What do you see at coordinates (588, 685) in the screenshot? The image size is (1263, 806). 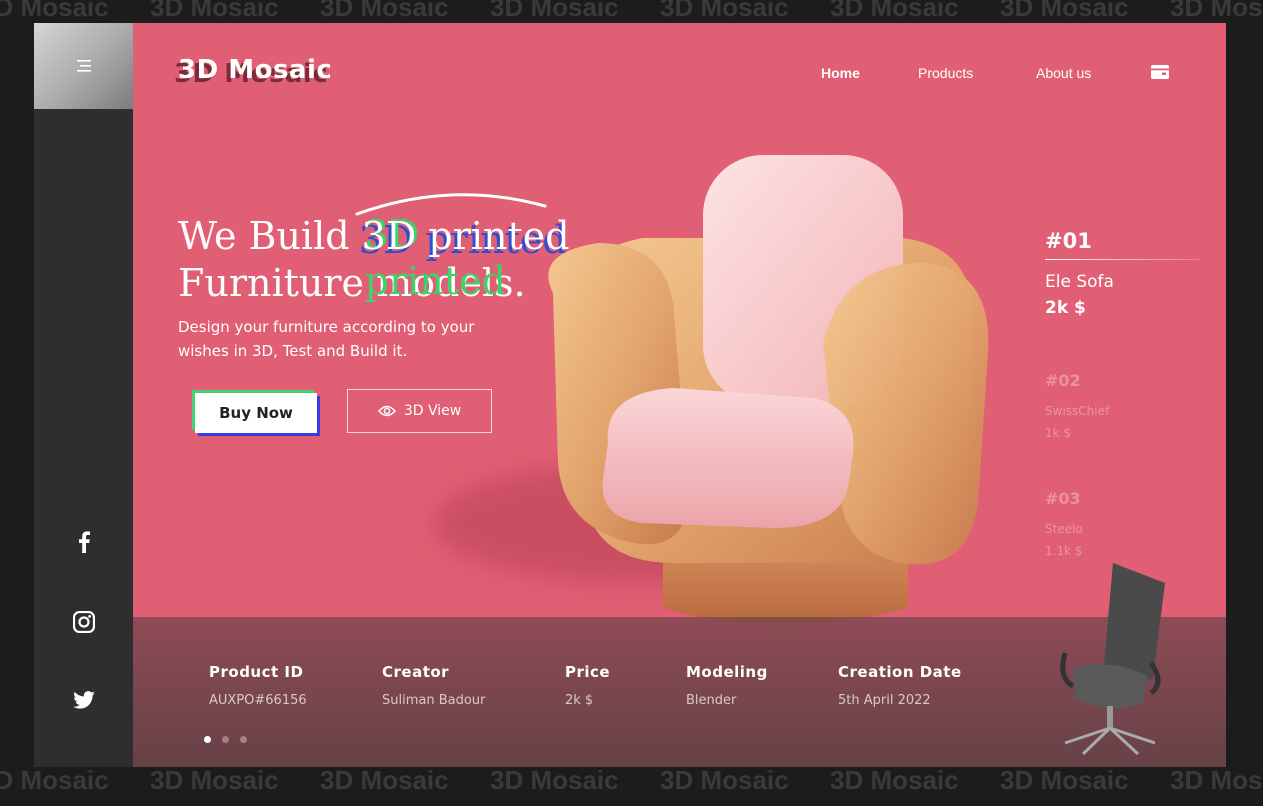 I see `detail-price: Price 2k $` at bounding box center [588, 685].